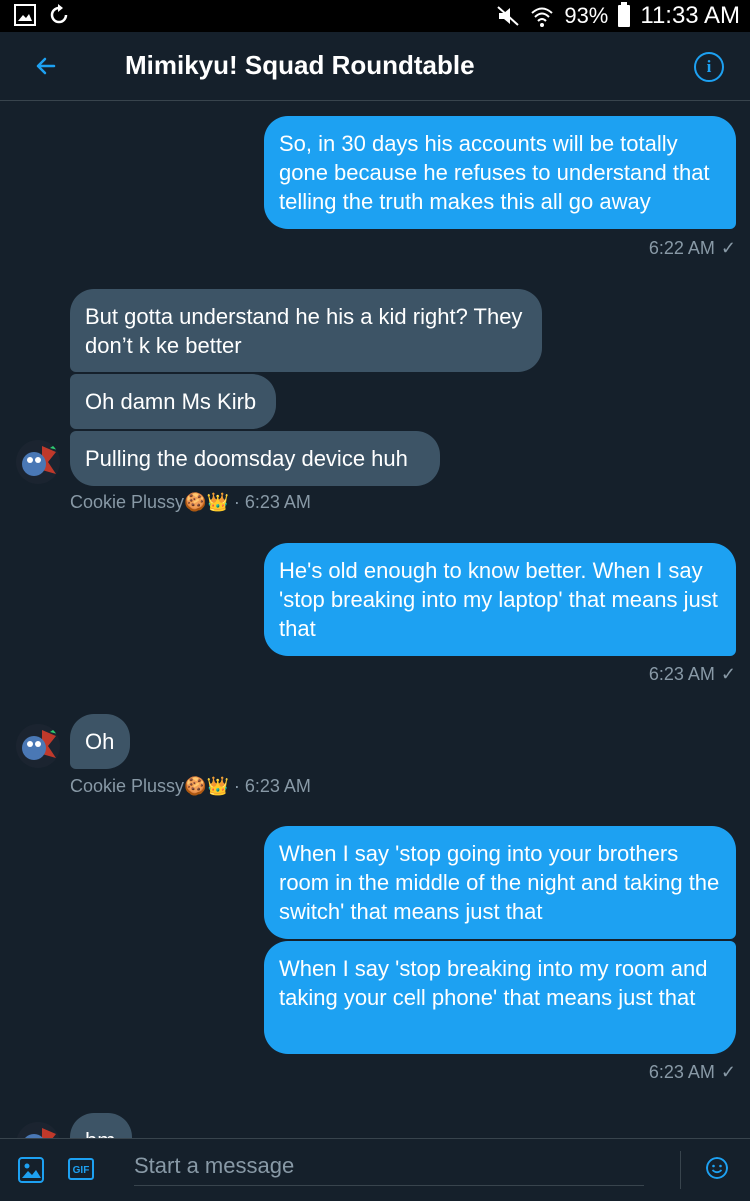 This screenshot has width=750, height=1201. I want to click on image-notification-icon, so click(25, 15).